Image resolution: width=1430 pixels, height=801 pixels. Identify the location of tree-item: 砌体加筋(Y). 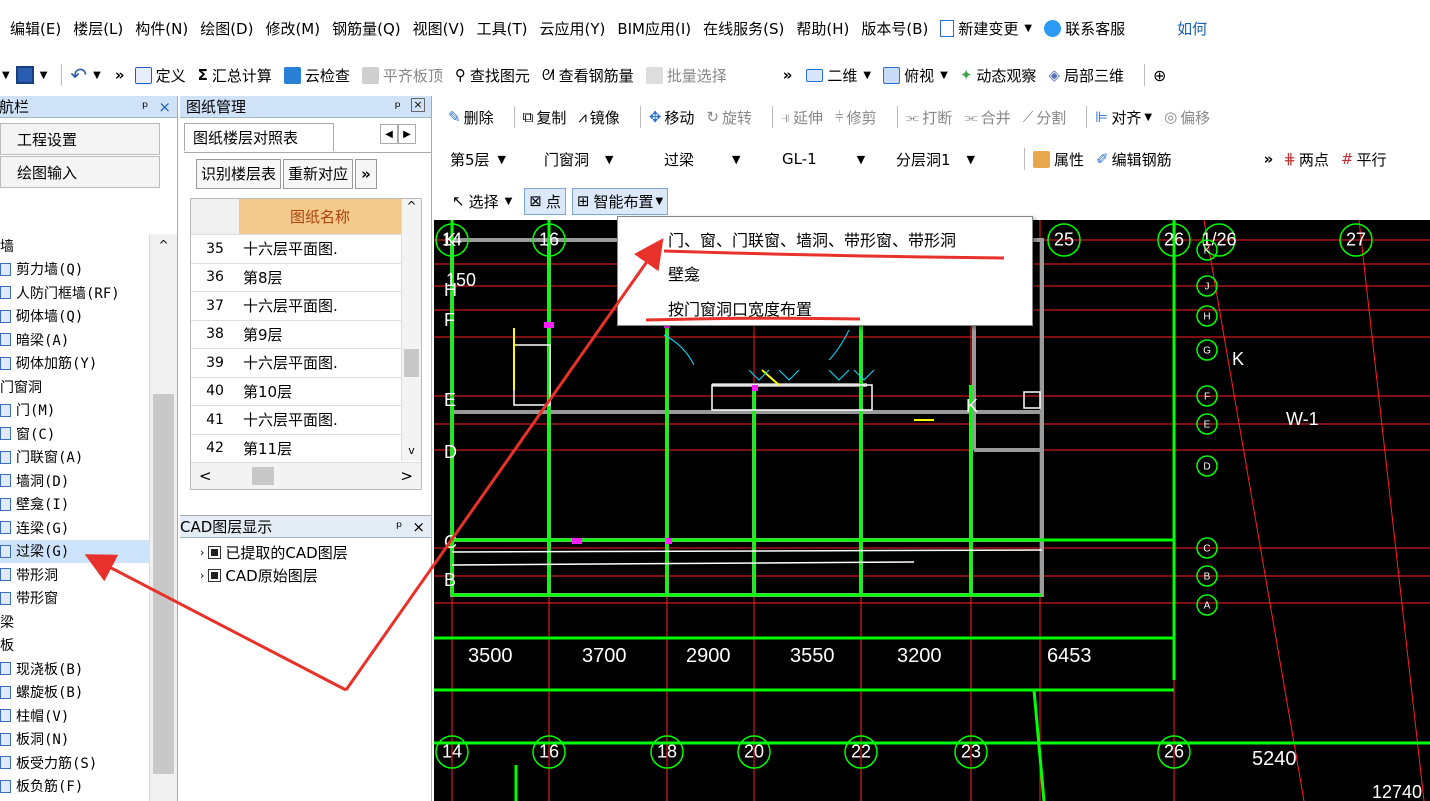
(75, 364).